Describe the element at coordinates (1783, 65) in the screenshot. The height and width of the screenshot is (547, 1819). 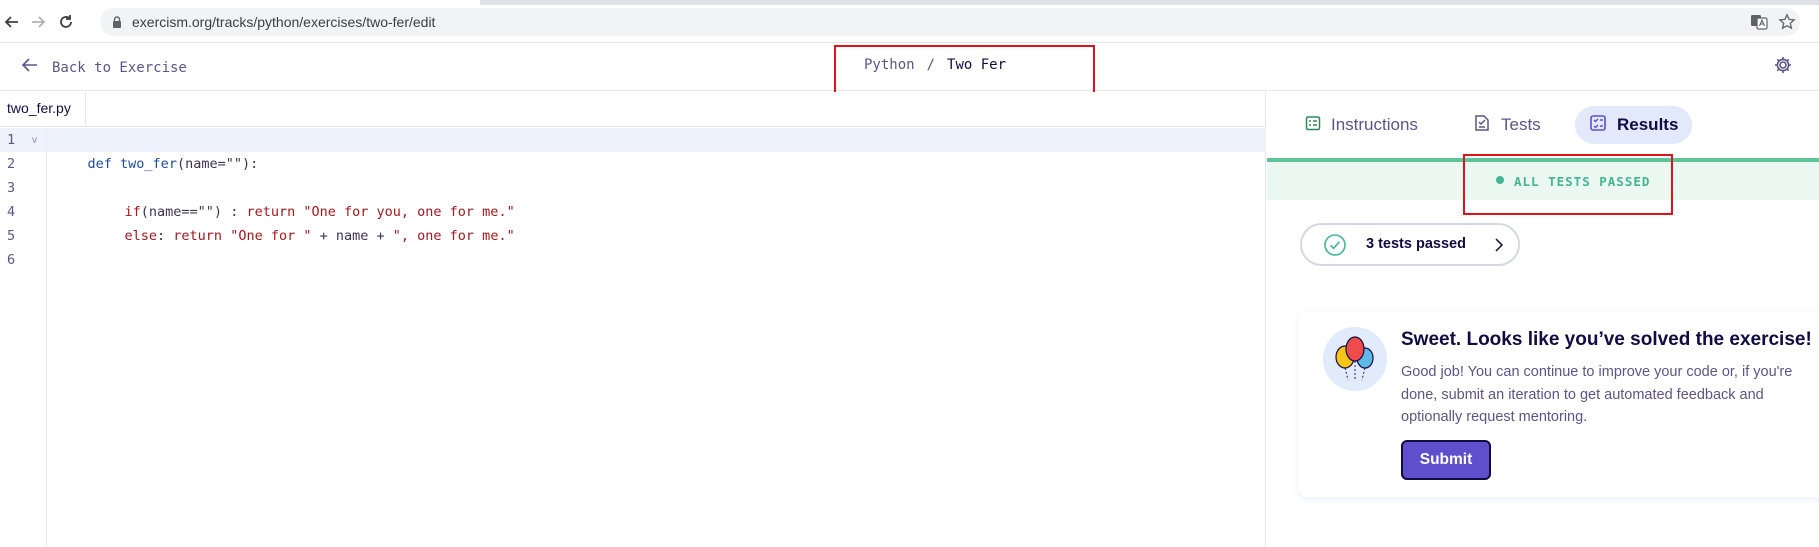
I see `gear-icon` at that location.